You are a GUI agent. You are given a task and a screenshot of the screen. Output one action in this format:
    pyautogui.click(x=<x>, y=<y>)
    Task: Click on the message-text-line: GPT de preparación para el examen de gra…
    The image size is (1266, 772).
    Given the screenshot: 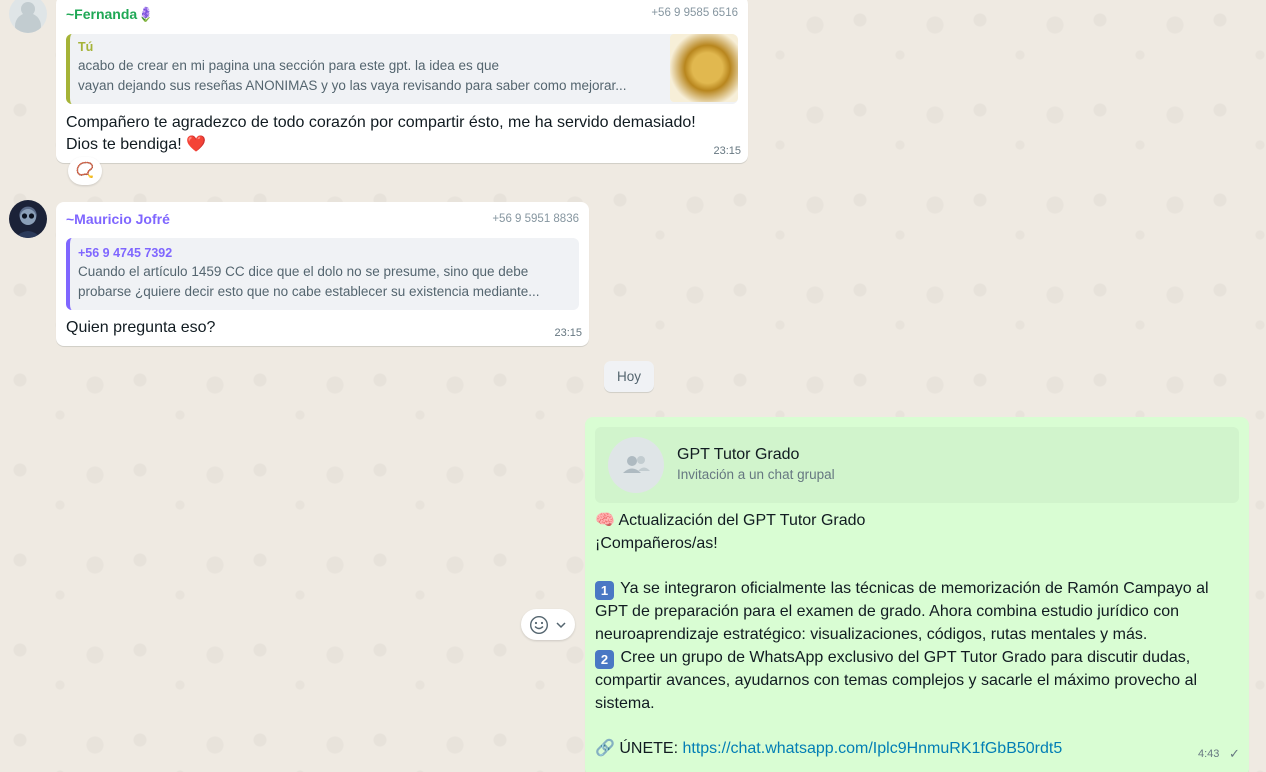 What is the action you would take?
    pyautogui.click(x=887, y=611)
    